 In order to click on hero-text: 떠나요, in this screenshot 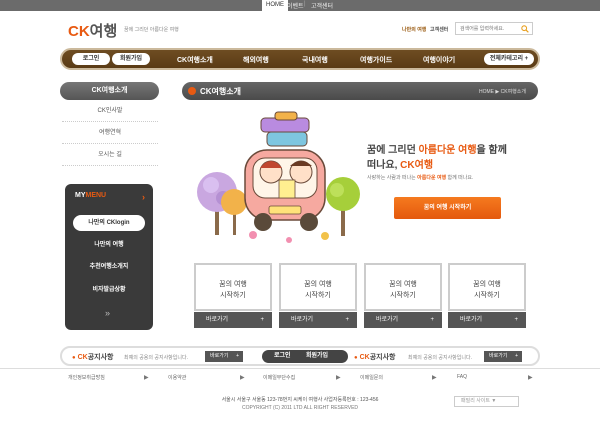, I will do `click(384, 165)`.